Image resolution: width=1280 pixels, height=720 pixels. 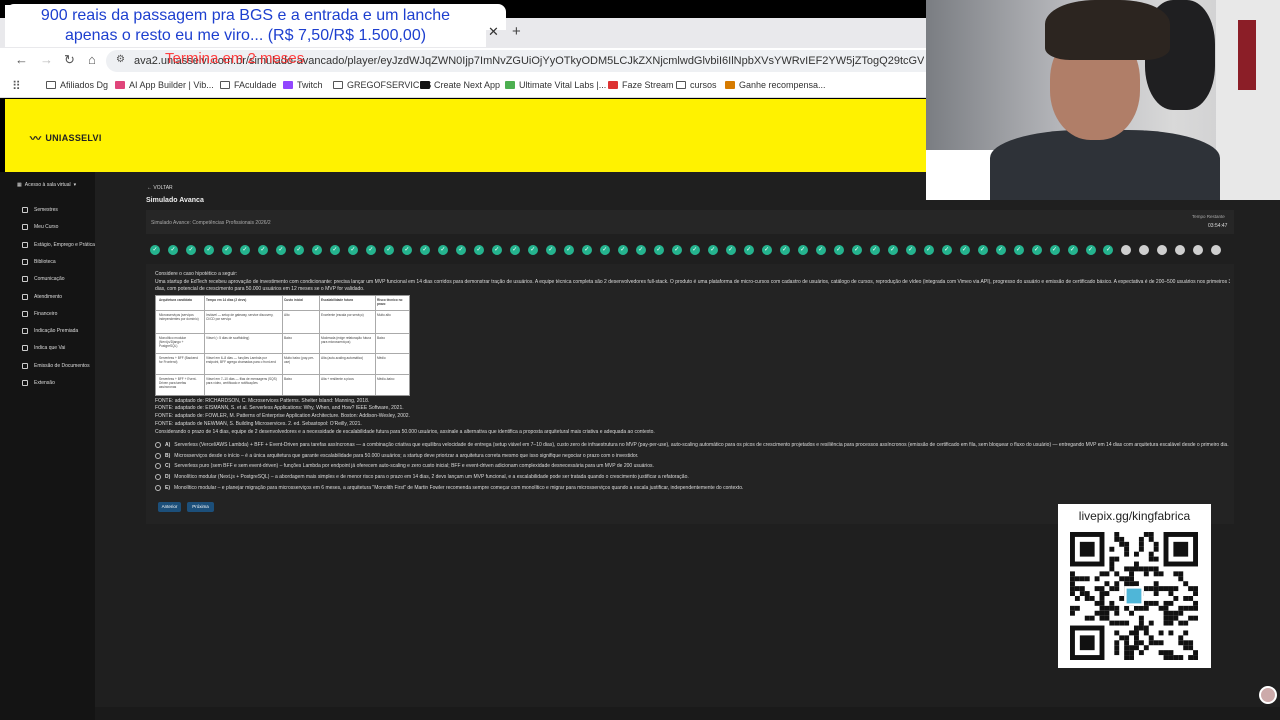 What do you see at coordinates (516, 31) in the screenshot?
I see `new-tab-icon: +` at bounding box center [516, 31].